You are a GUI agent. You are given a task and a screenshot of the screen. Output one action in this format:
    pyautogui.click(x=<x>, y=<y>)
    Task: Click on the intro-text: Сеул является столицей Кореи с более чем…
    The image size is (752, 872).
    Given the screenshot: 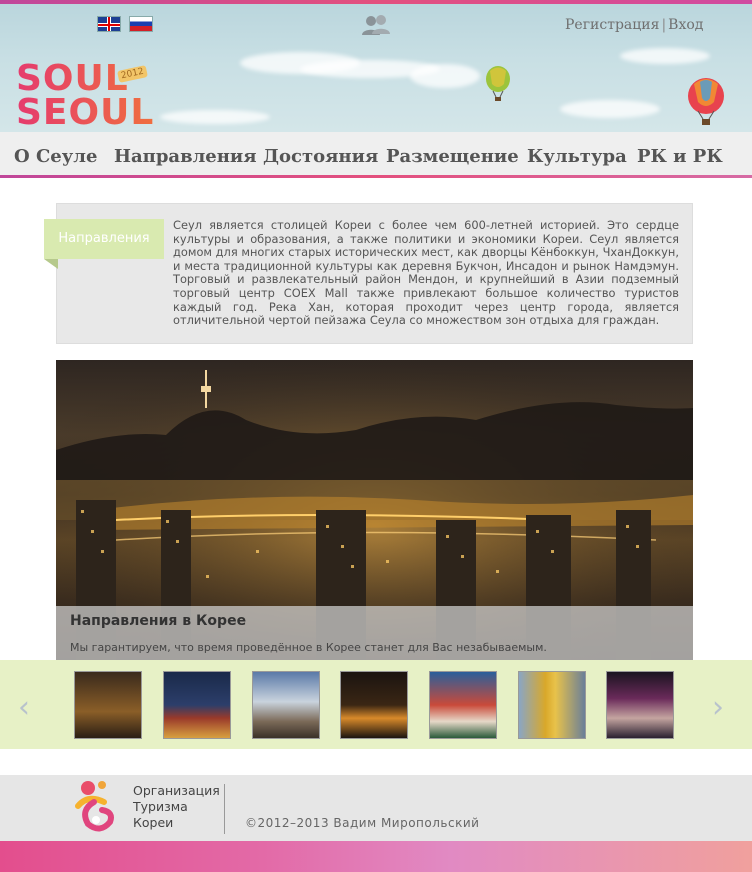 What is the action you would take?
    pyautogui.click(x=426, y=273)
    